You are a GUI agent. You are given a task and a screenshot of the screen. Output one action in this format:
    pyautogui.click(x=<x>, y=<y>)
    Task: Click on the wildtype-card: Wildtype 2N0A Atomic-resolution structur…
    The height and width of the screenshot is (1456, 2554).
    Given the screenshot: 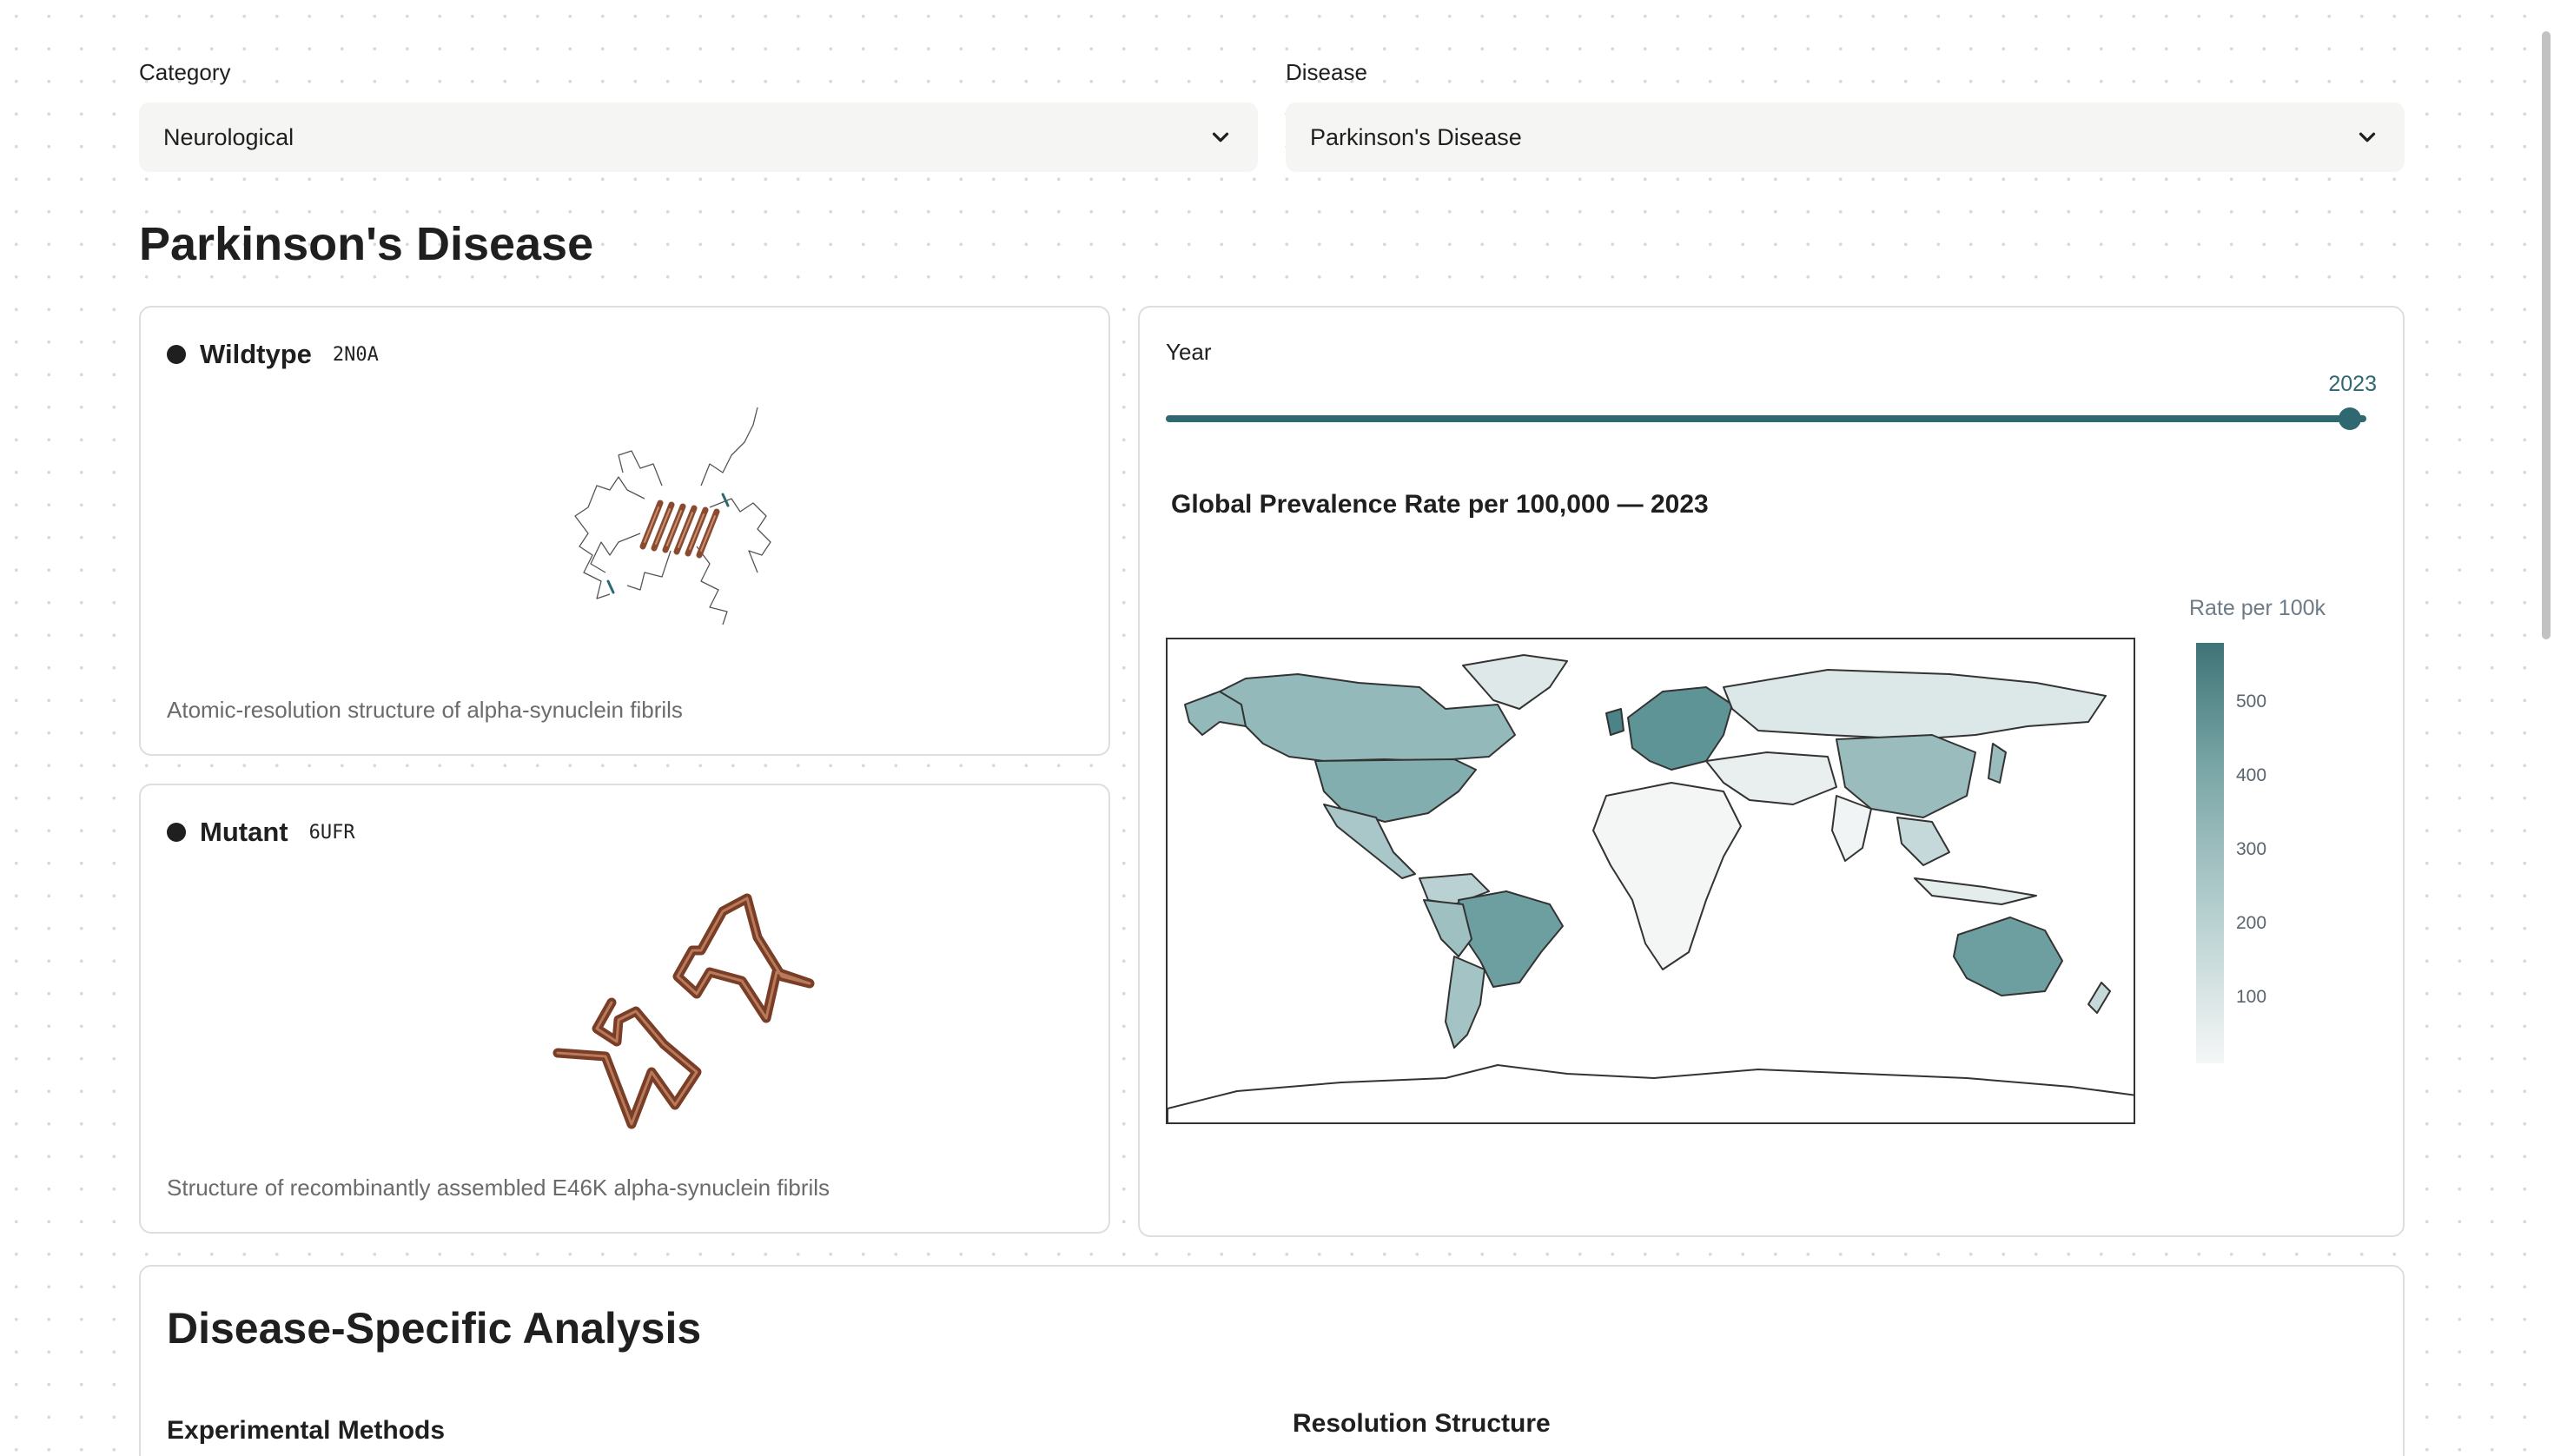 What is the action you would take?
    pyautogui.click(x=624, y=531)
    